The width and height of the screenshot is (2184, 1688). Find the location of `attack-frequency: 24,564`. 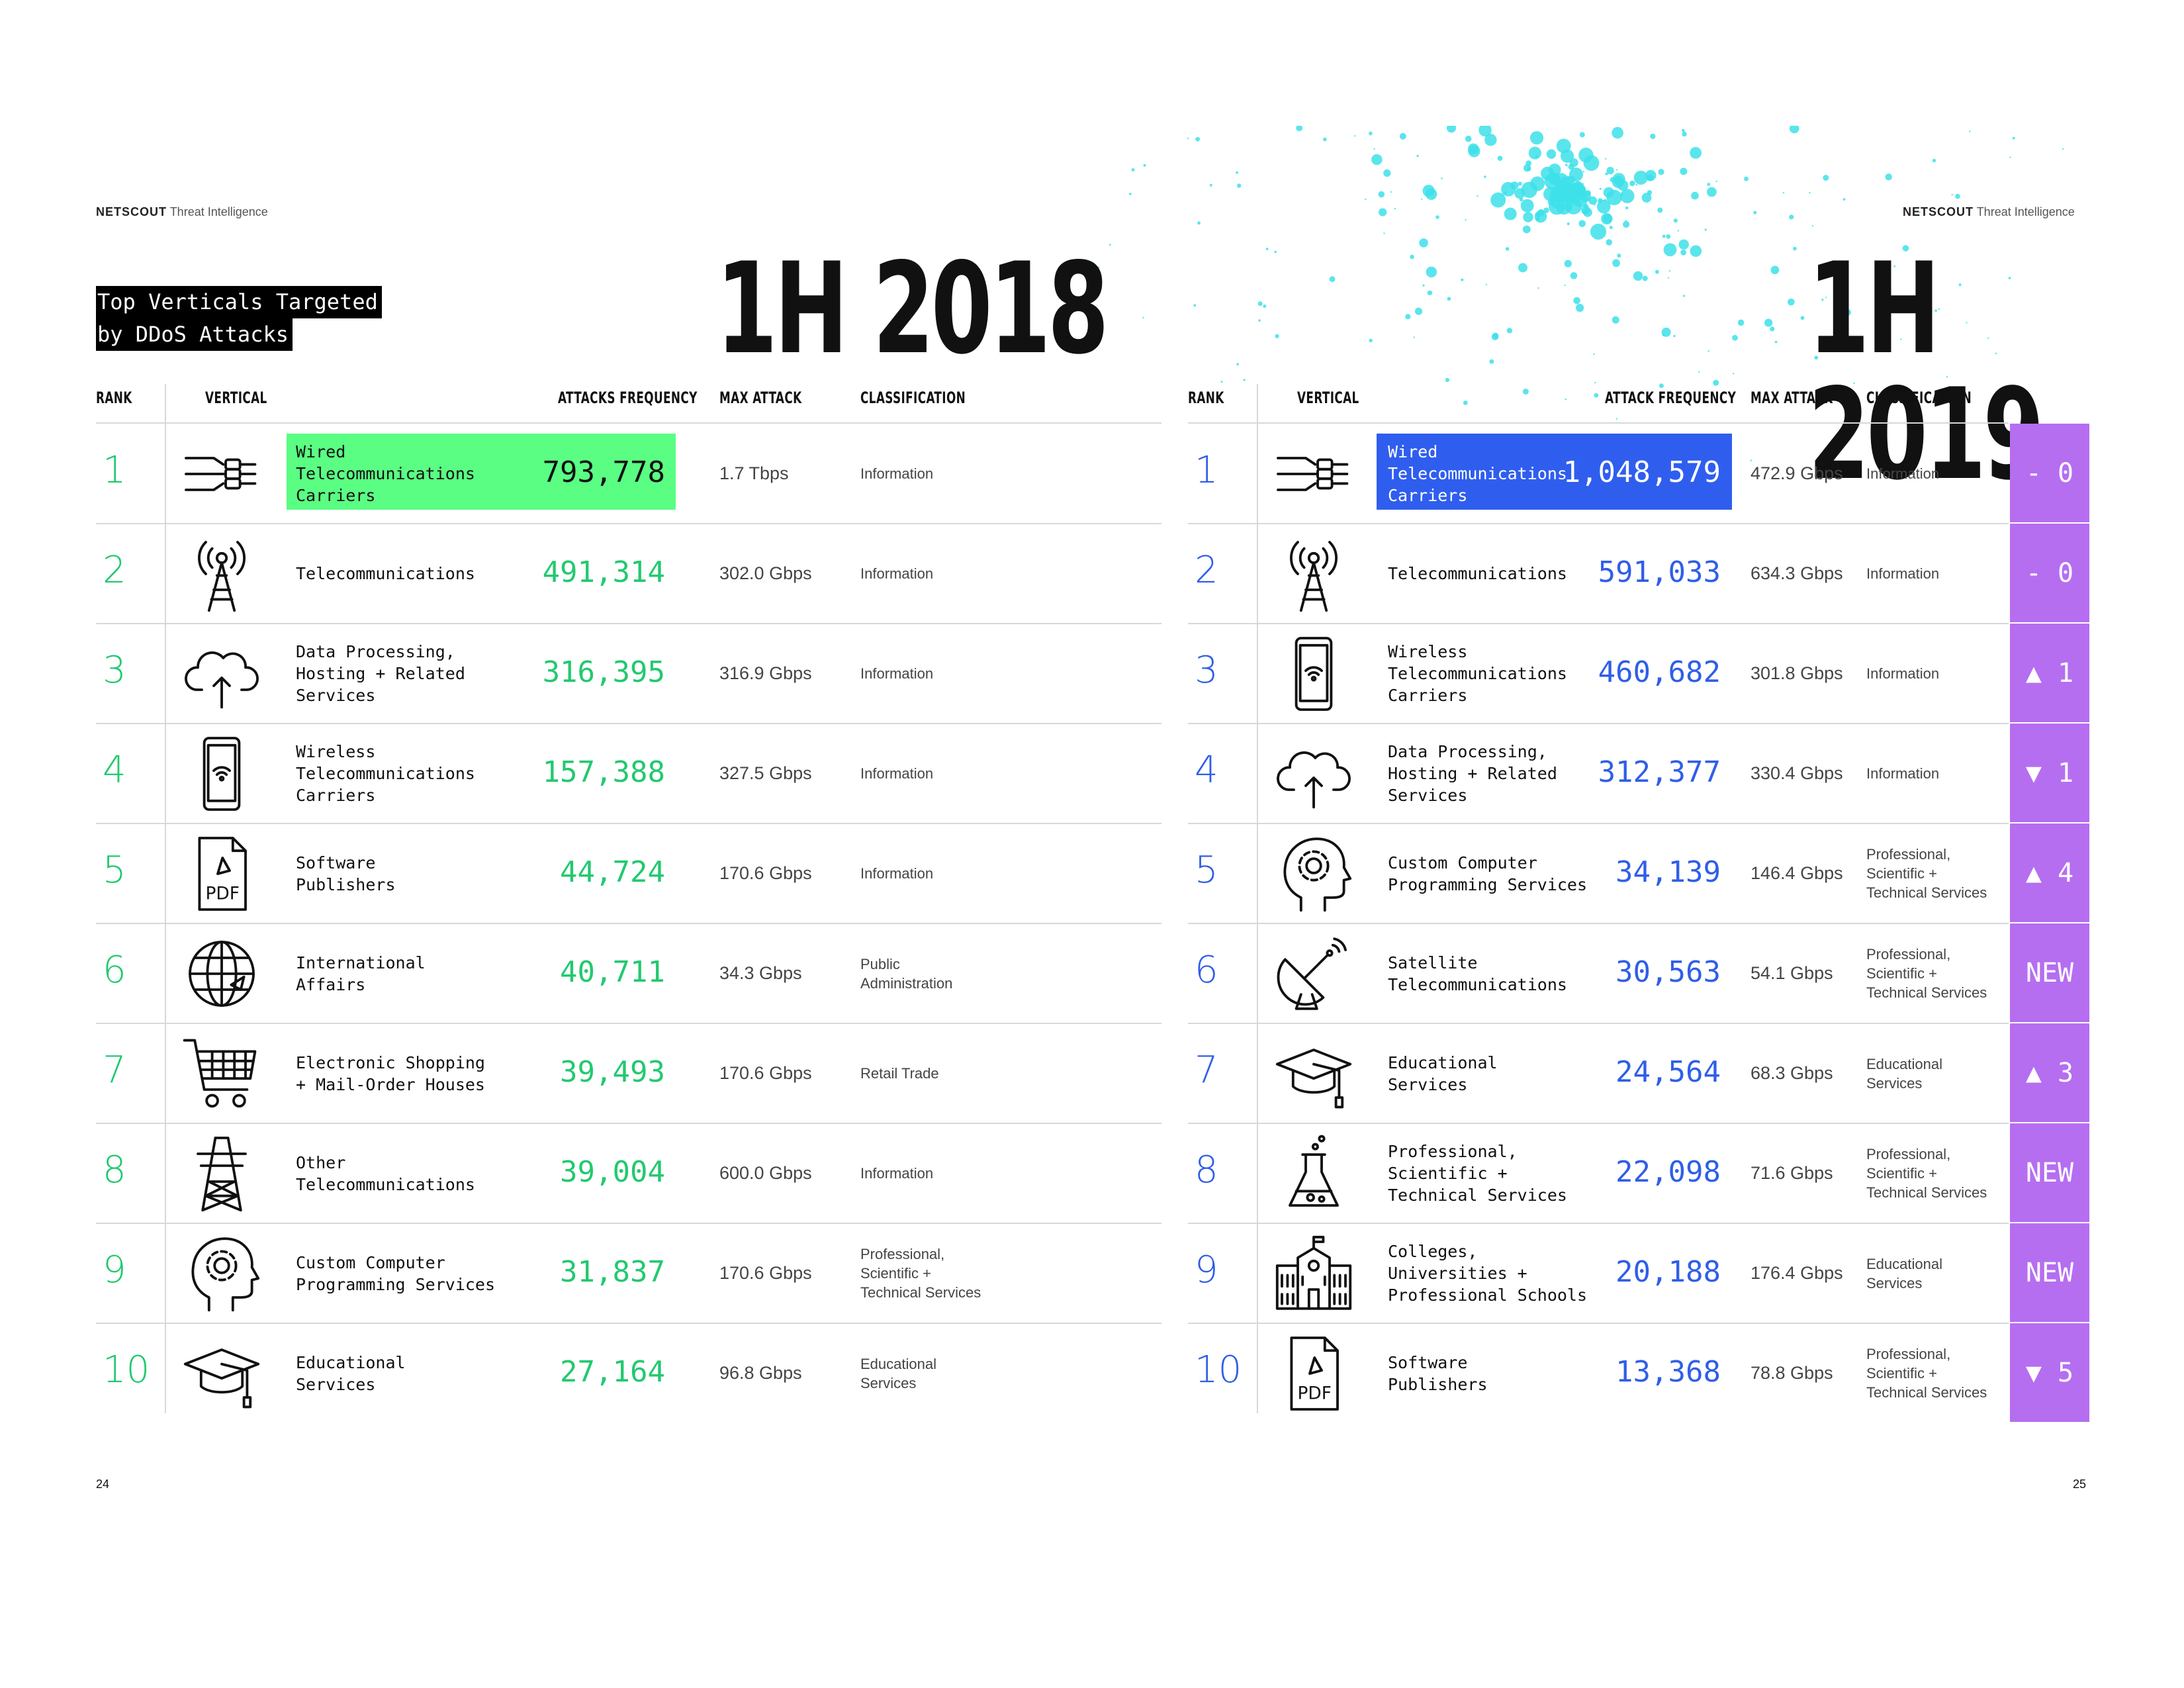

attack-frequency: 24,564 is located at coordinates (1668, 1072).